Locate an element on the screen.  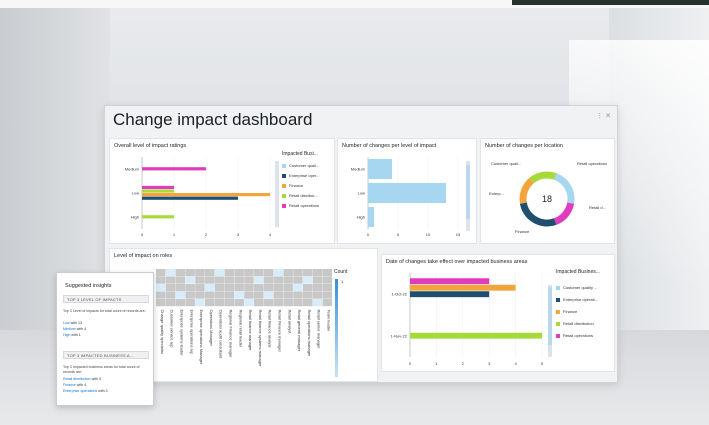
changes-per-impact-chart: 0 5 10 15 Medium Low High is located at coordinates (406, 197).